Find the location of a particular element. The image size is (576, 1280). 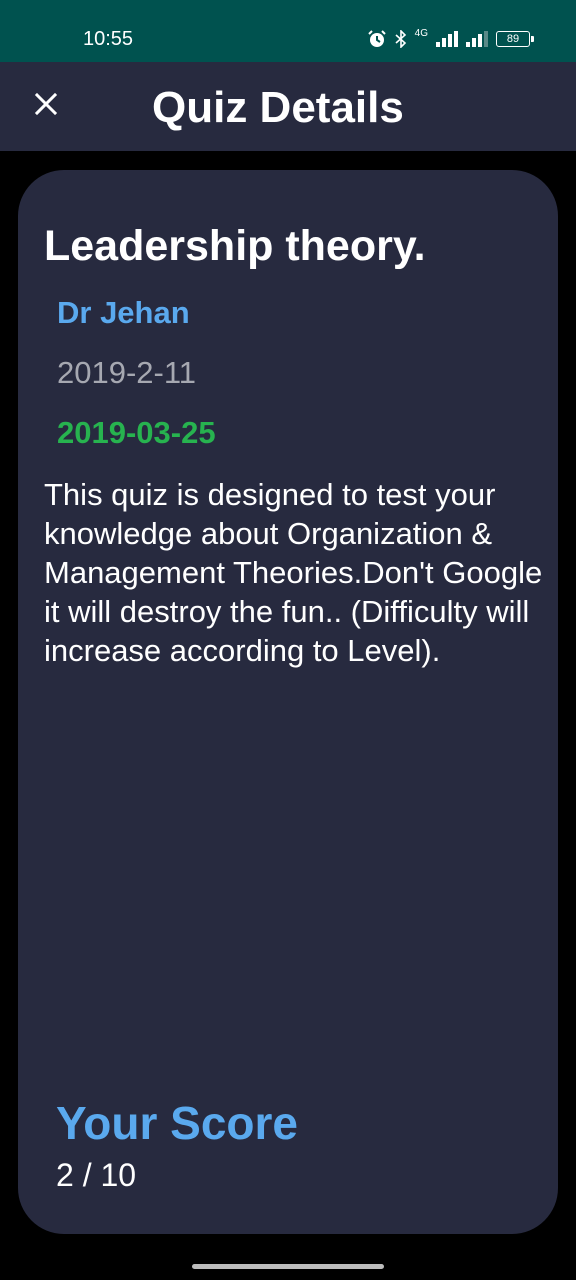

status-icons: 4G 89 is located at coordinates (450, 39).